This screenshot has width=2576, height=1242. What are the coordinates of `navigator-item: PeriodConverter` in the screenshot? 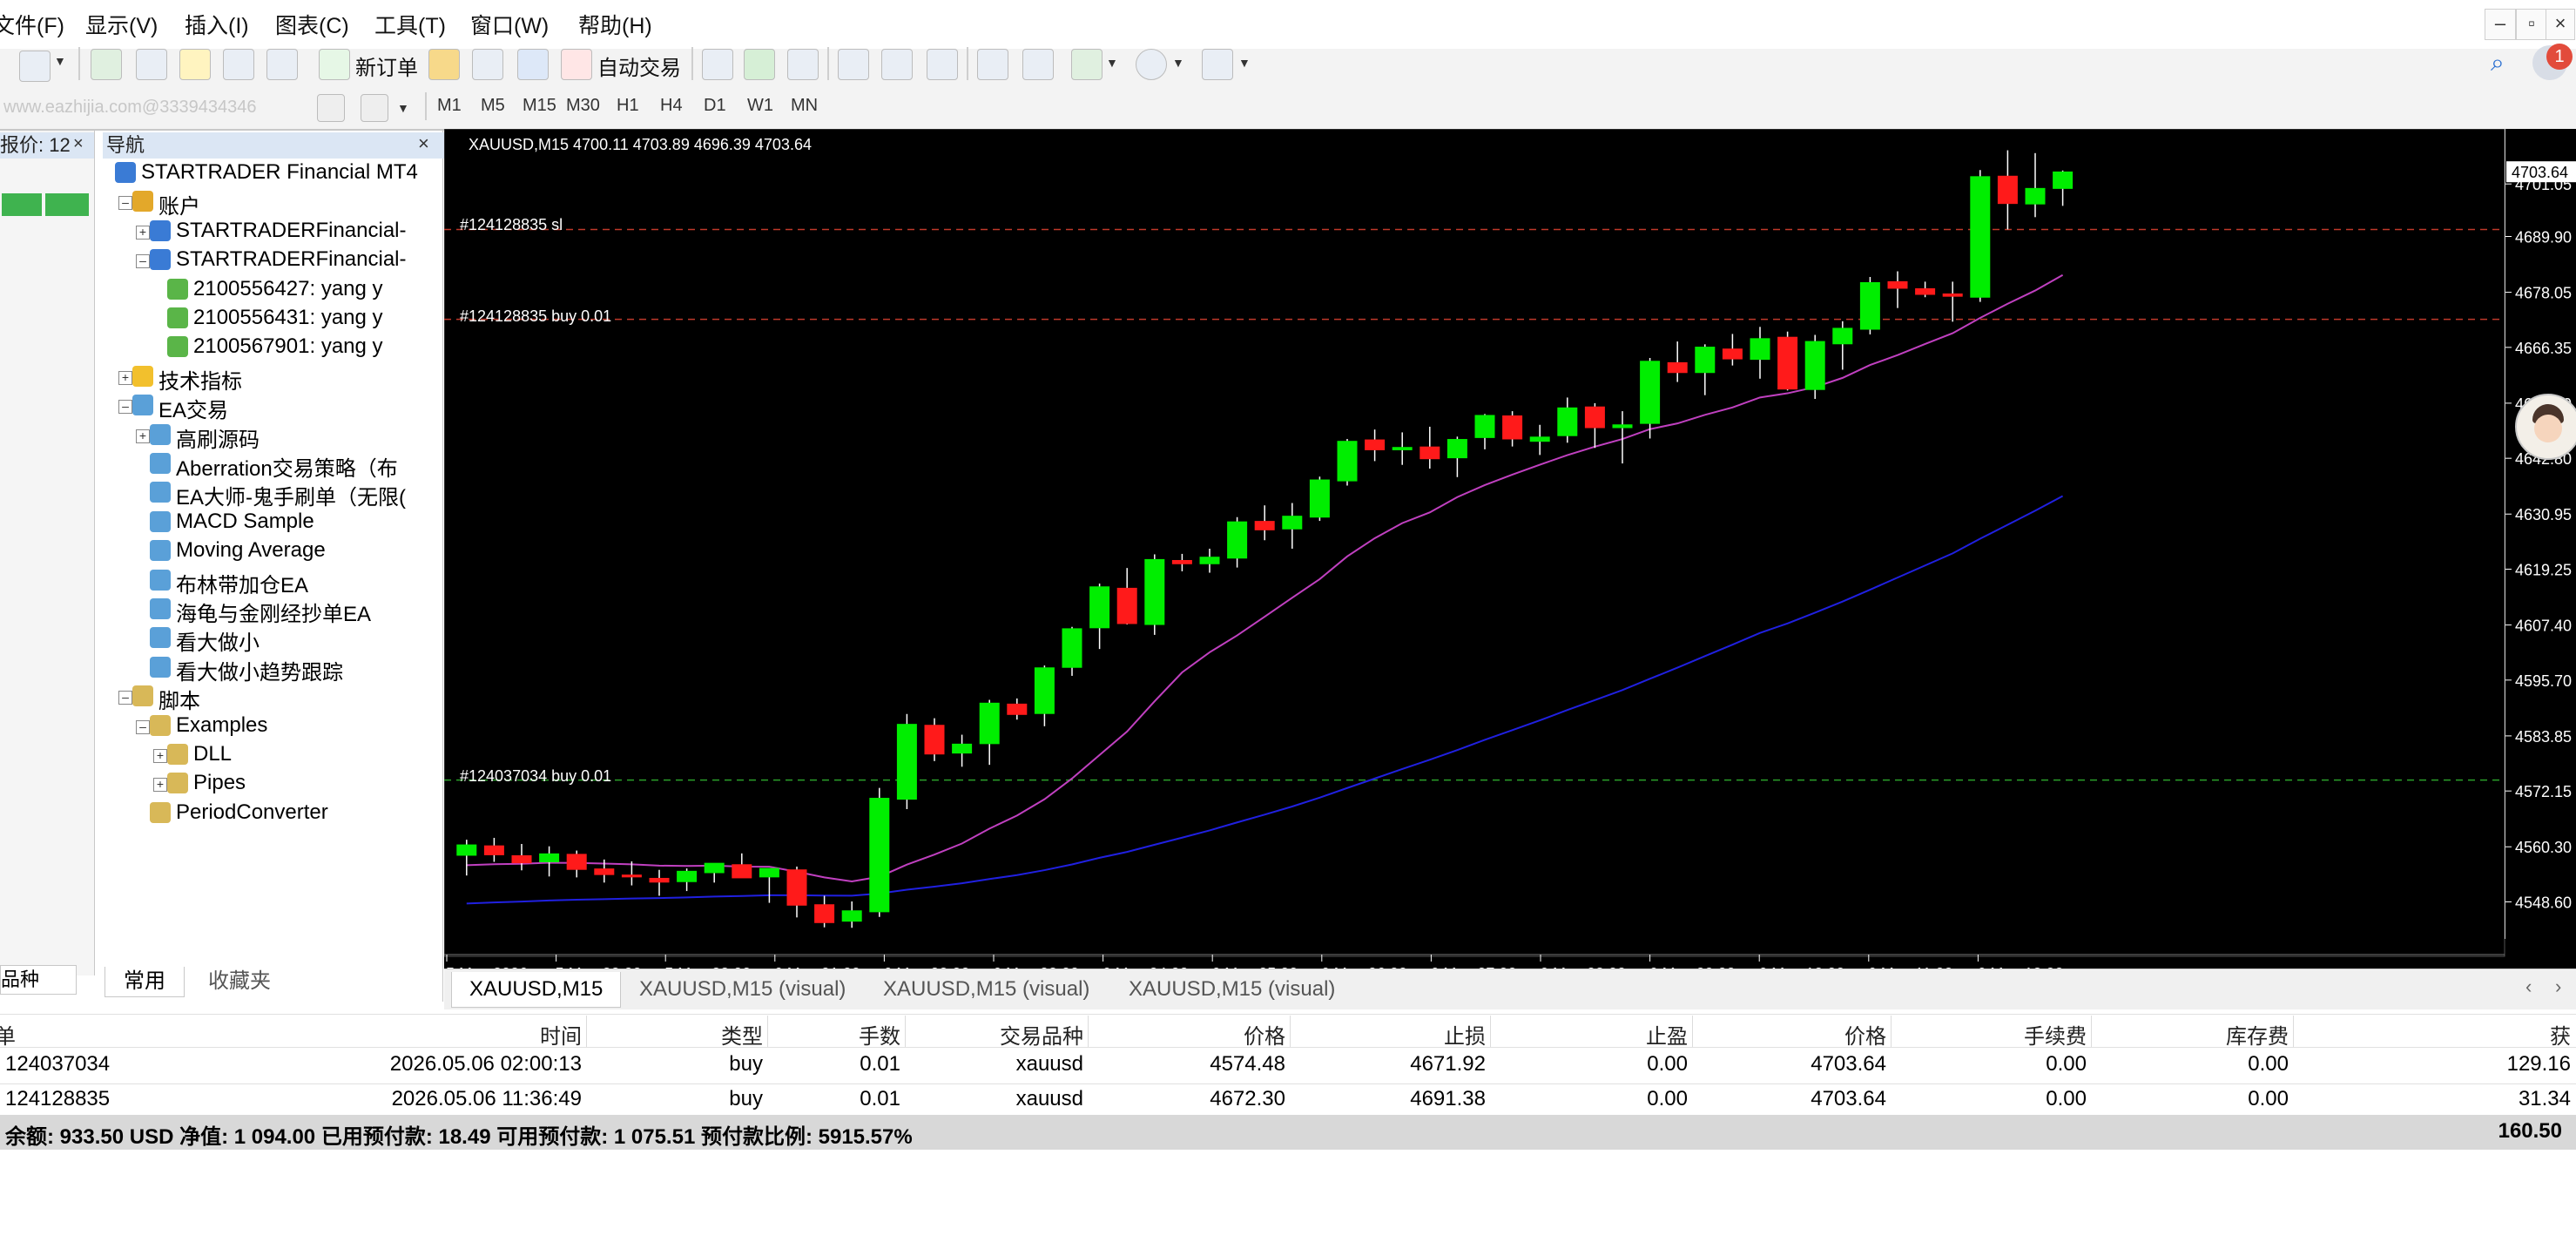 It's located at (252, 812).